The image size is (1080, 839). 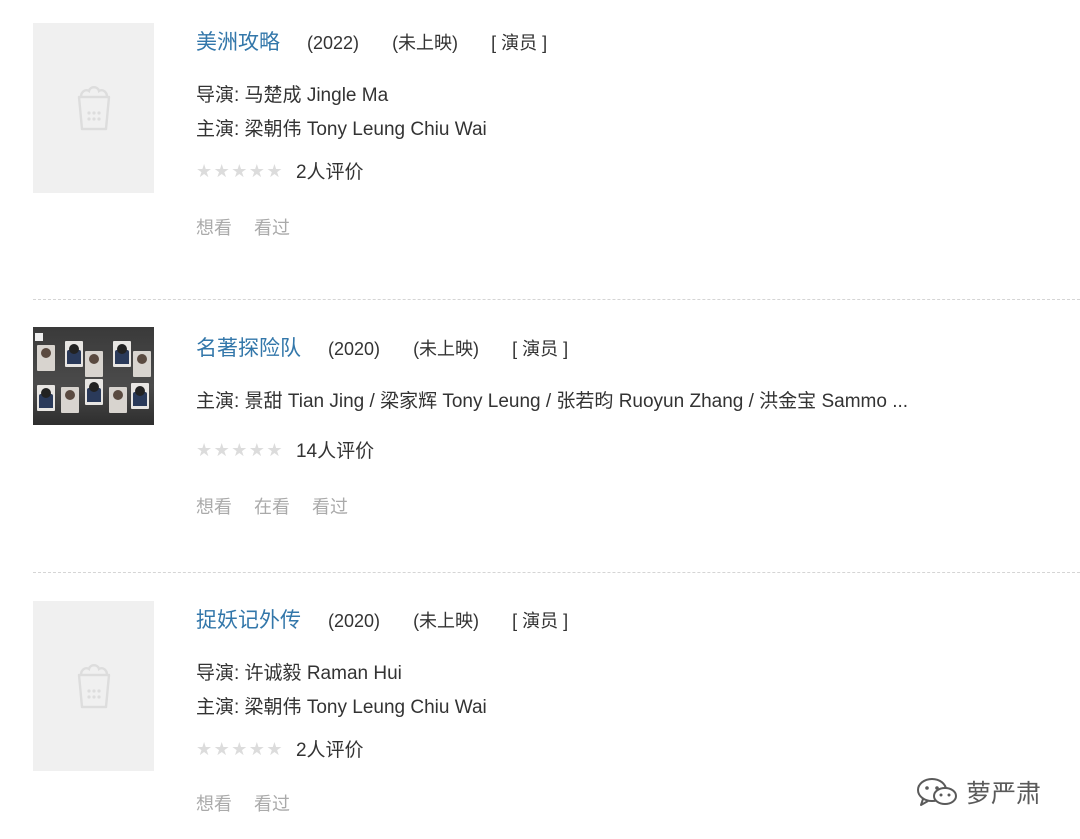 I want to click on director-line: 导演: 许诚毅 Raman Hui, so click(x=299, y=673).